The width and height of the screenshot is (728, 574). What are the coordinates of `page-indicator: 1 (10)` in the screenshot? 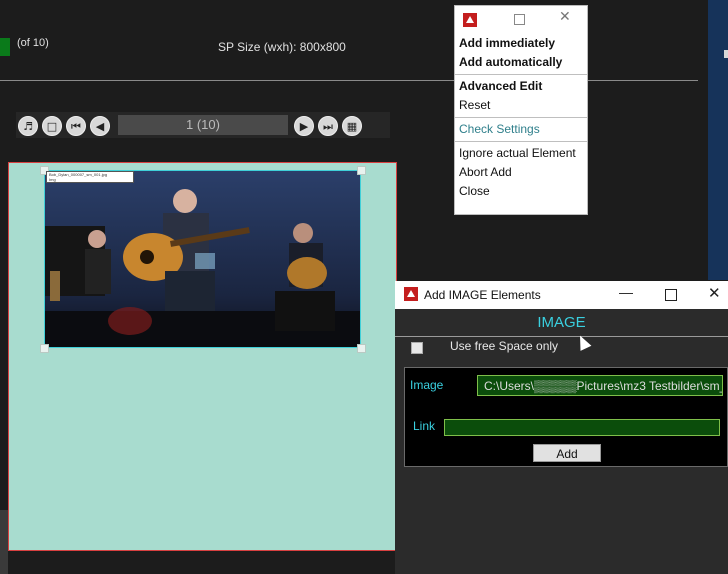 It's located at (203, 125).